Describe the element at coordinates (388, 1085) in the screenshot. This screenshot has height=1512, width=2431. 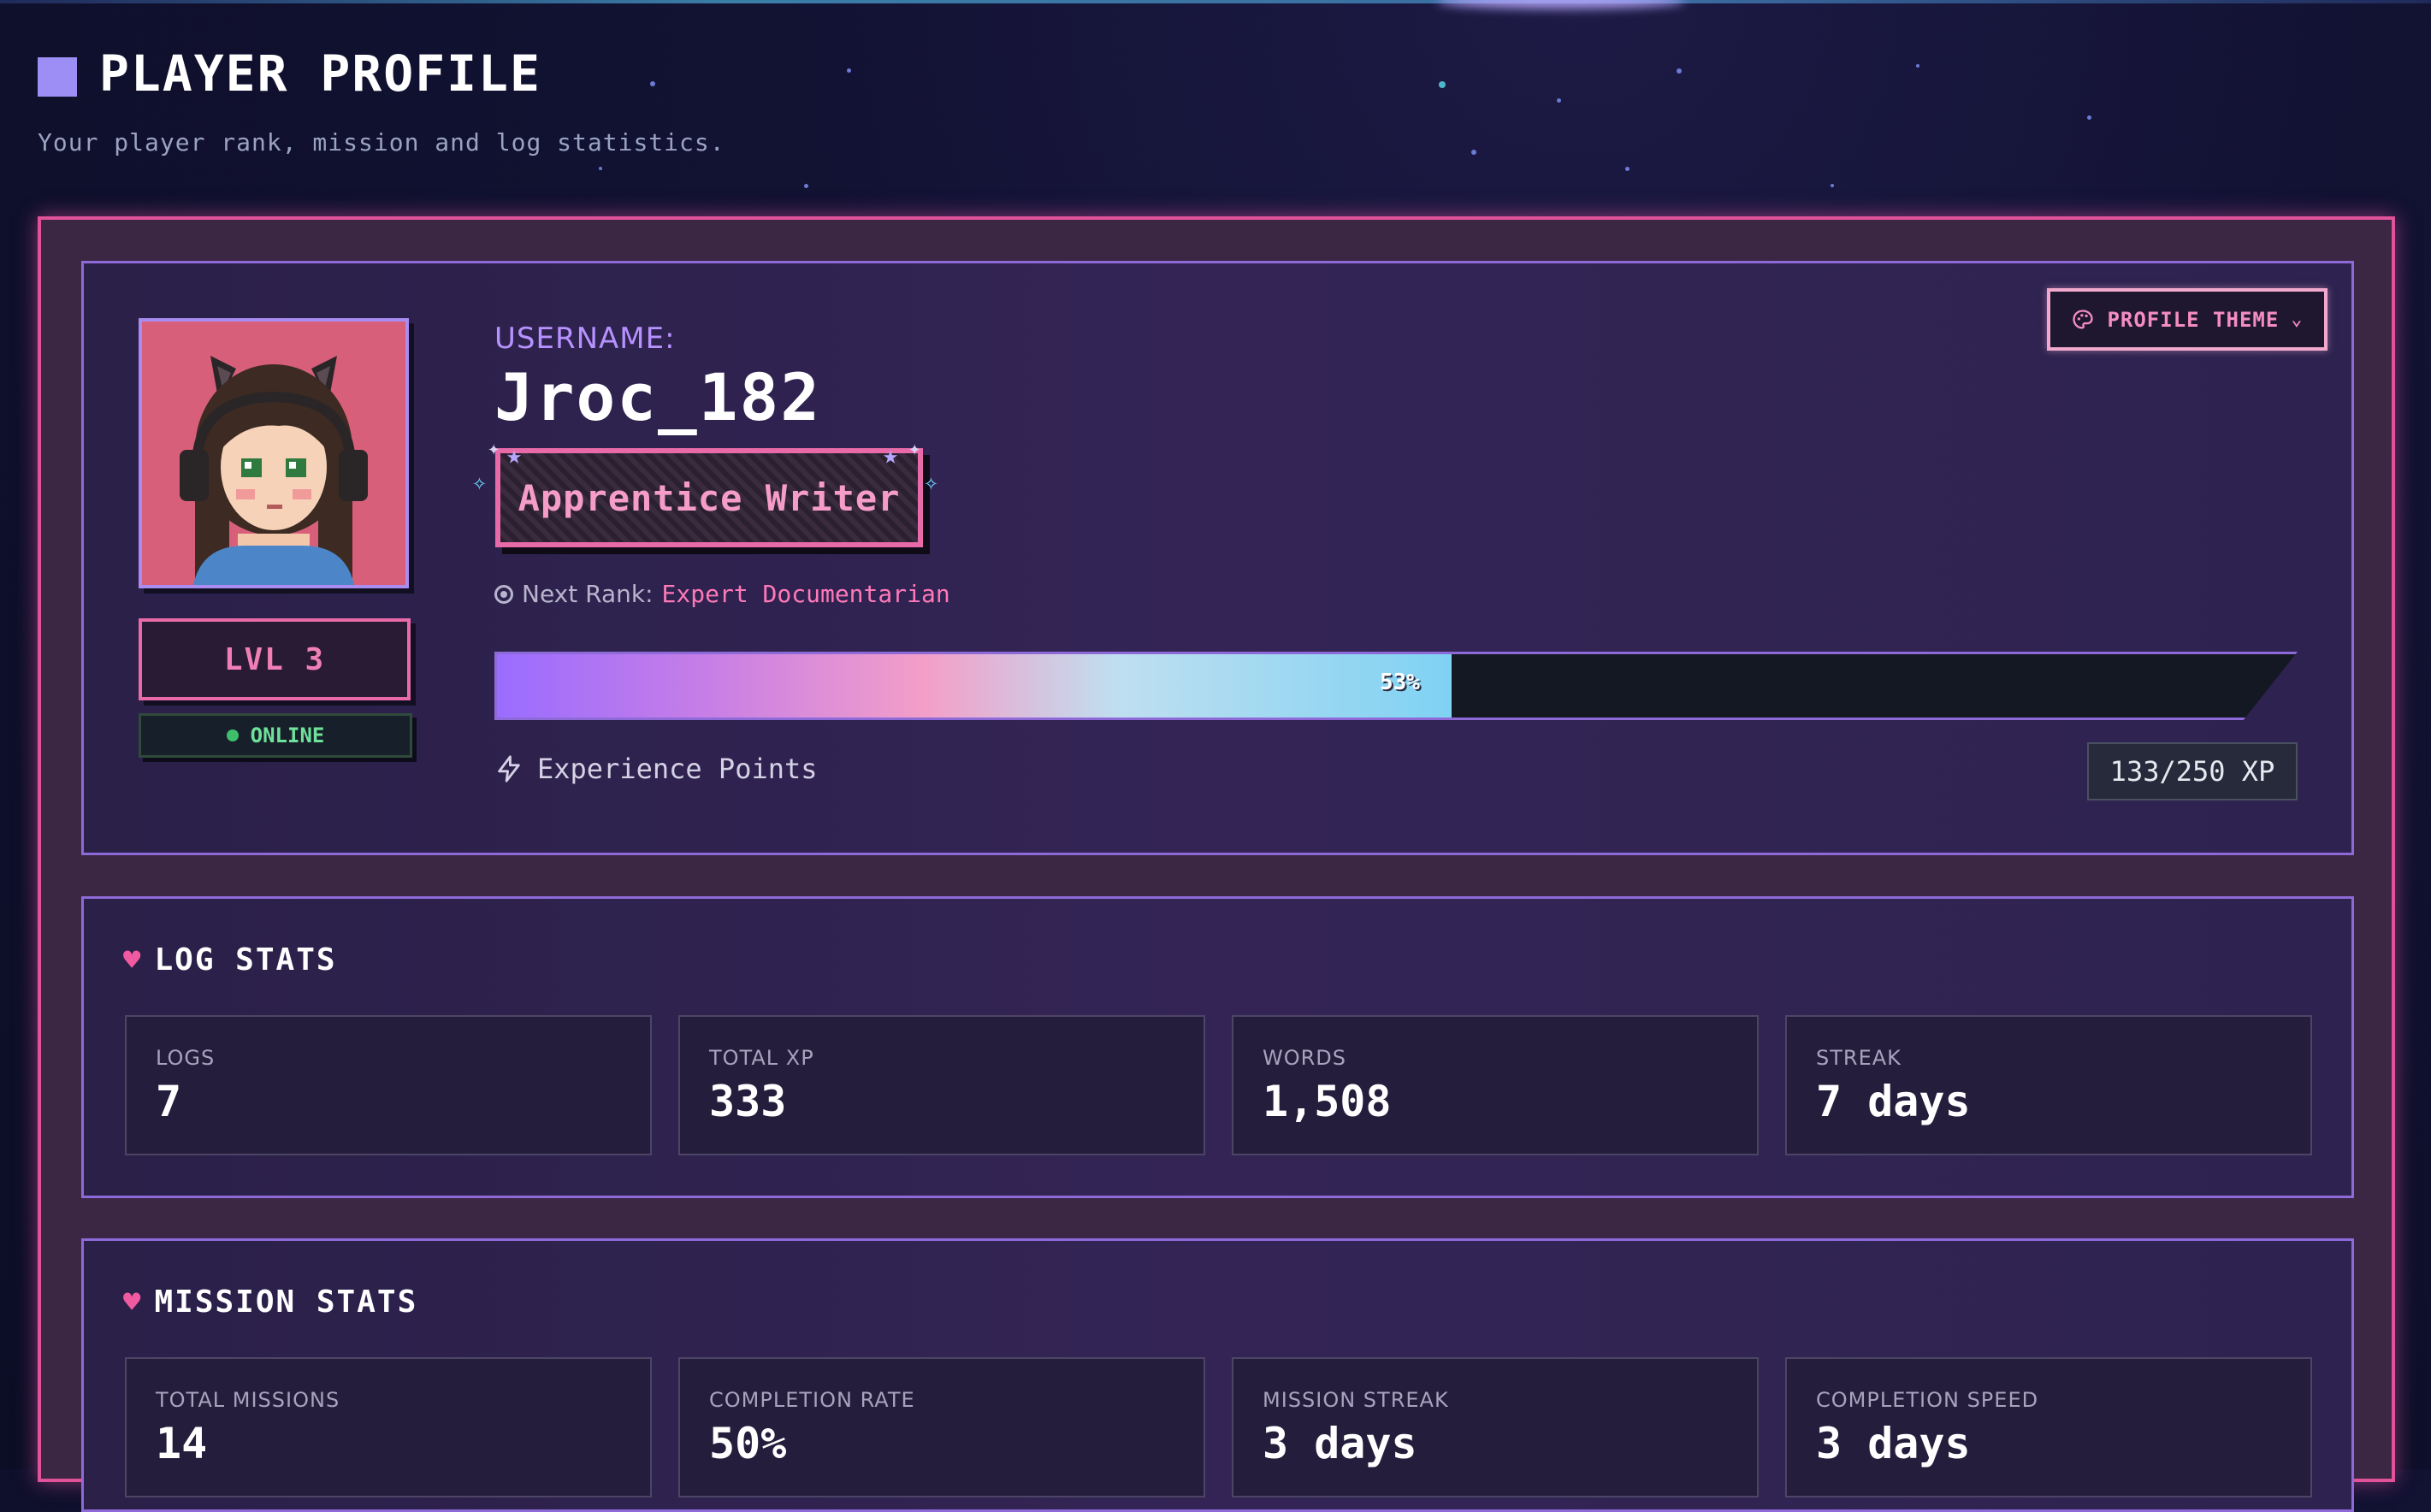
I see `stat-card-logs: LOGS 7` at that location.